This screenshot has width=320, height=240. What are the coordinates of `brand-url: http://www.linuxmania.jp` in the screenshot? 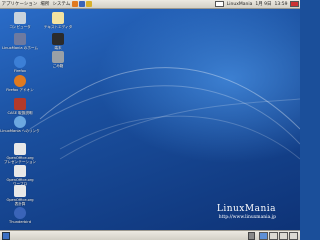 It's located at (247, 217).